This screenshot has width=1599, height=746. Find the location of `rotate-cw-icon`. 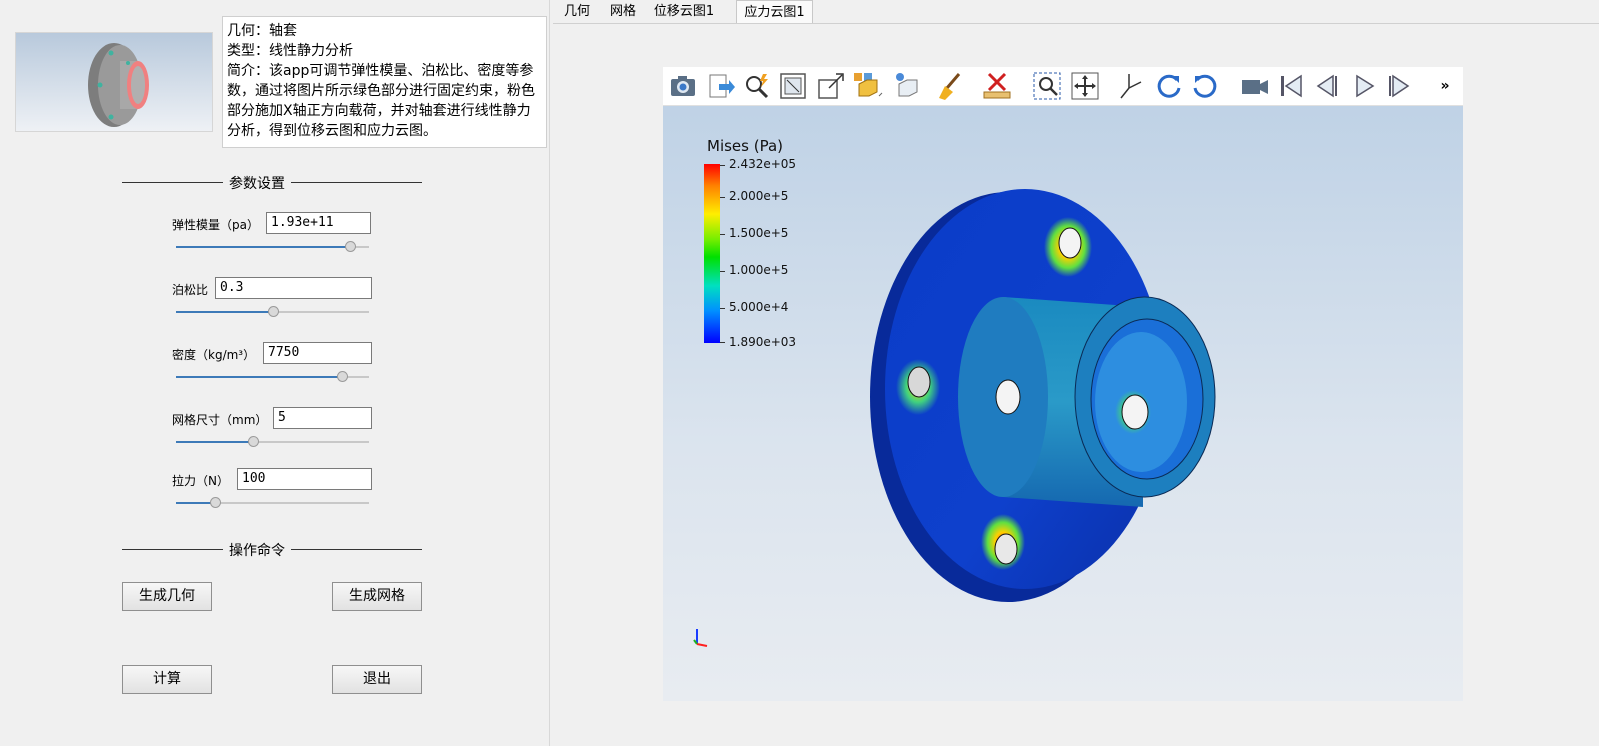

rotate-cw-icon is located at coordinates (1169, 86).